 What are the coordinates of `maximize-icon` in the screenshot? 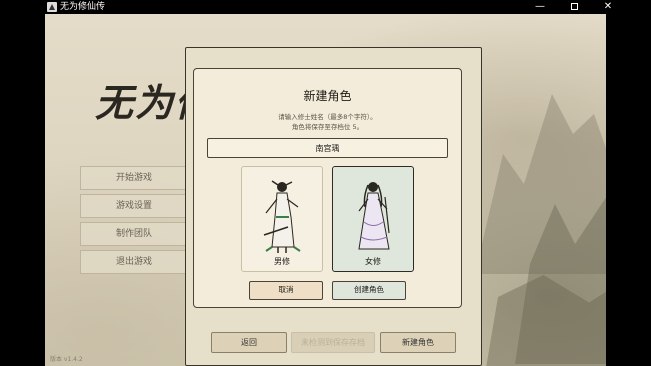 It's located at (574, 6).